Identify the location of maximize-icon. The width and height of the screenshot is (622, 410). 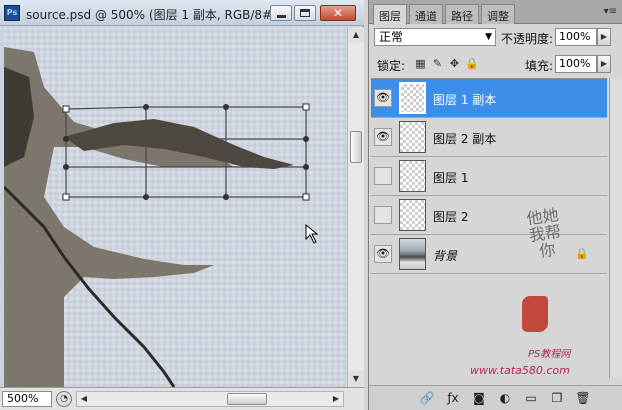
(305, 13).